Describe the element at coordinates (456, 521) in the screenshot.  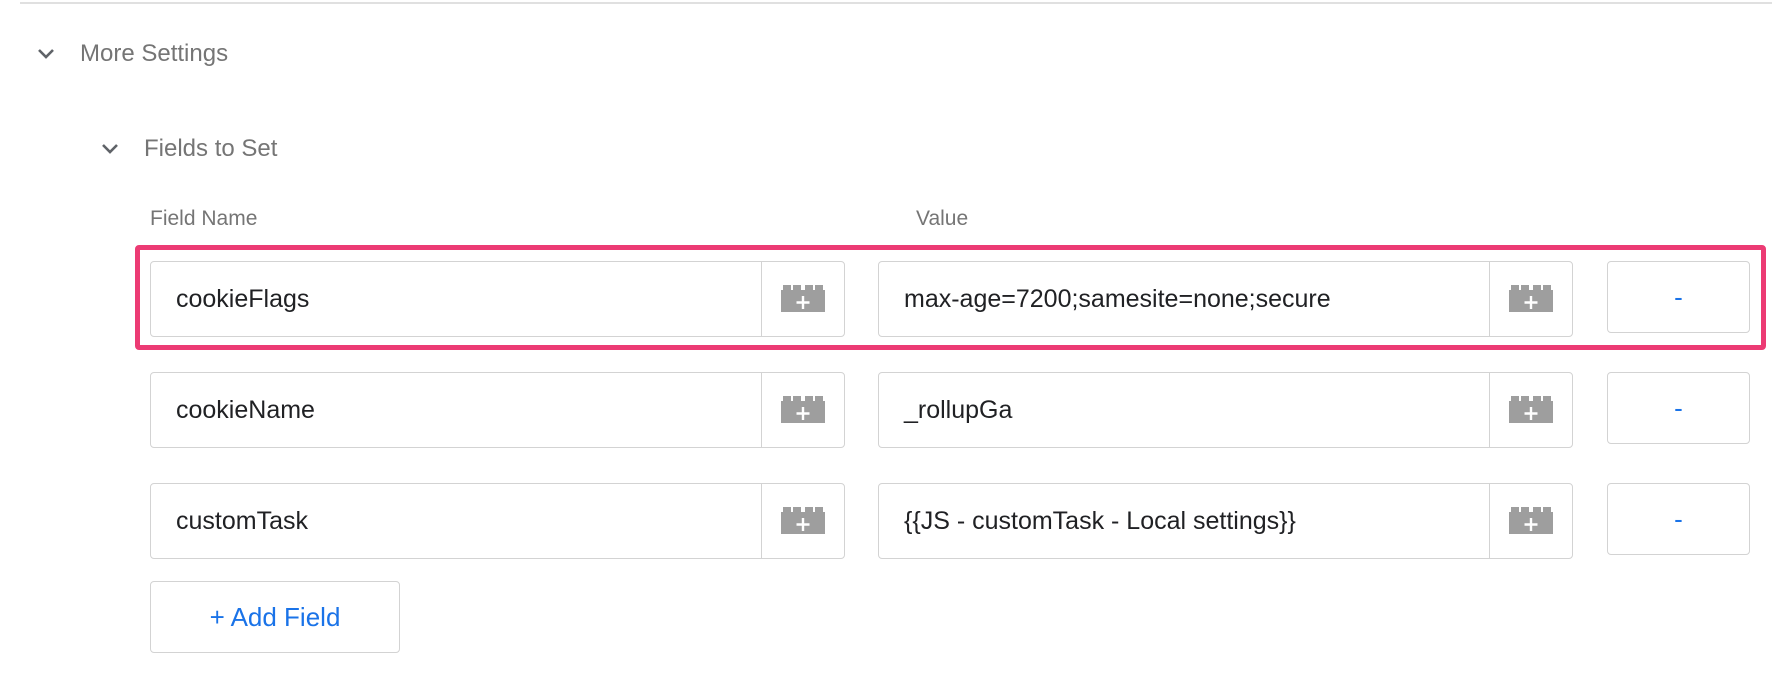
I see `field-name-text: customTask` at that location.